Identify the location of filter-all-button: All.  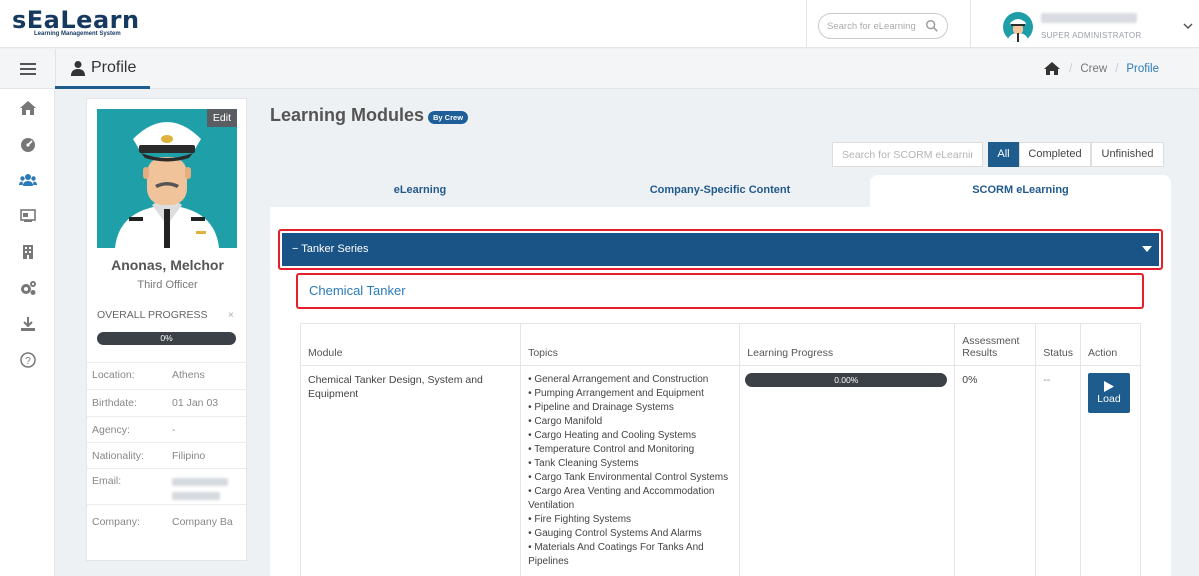
(1003, 154).